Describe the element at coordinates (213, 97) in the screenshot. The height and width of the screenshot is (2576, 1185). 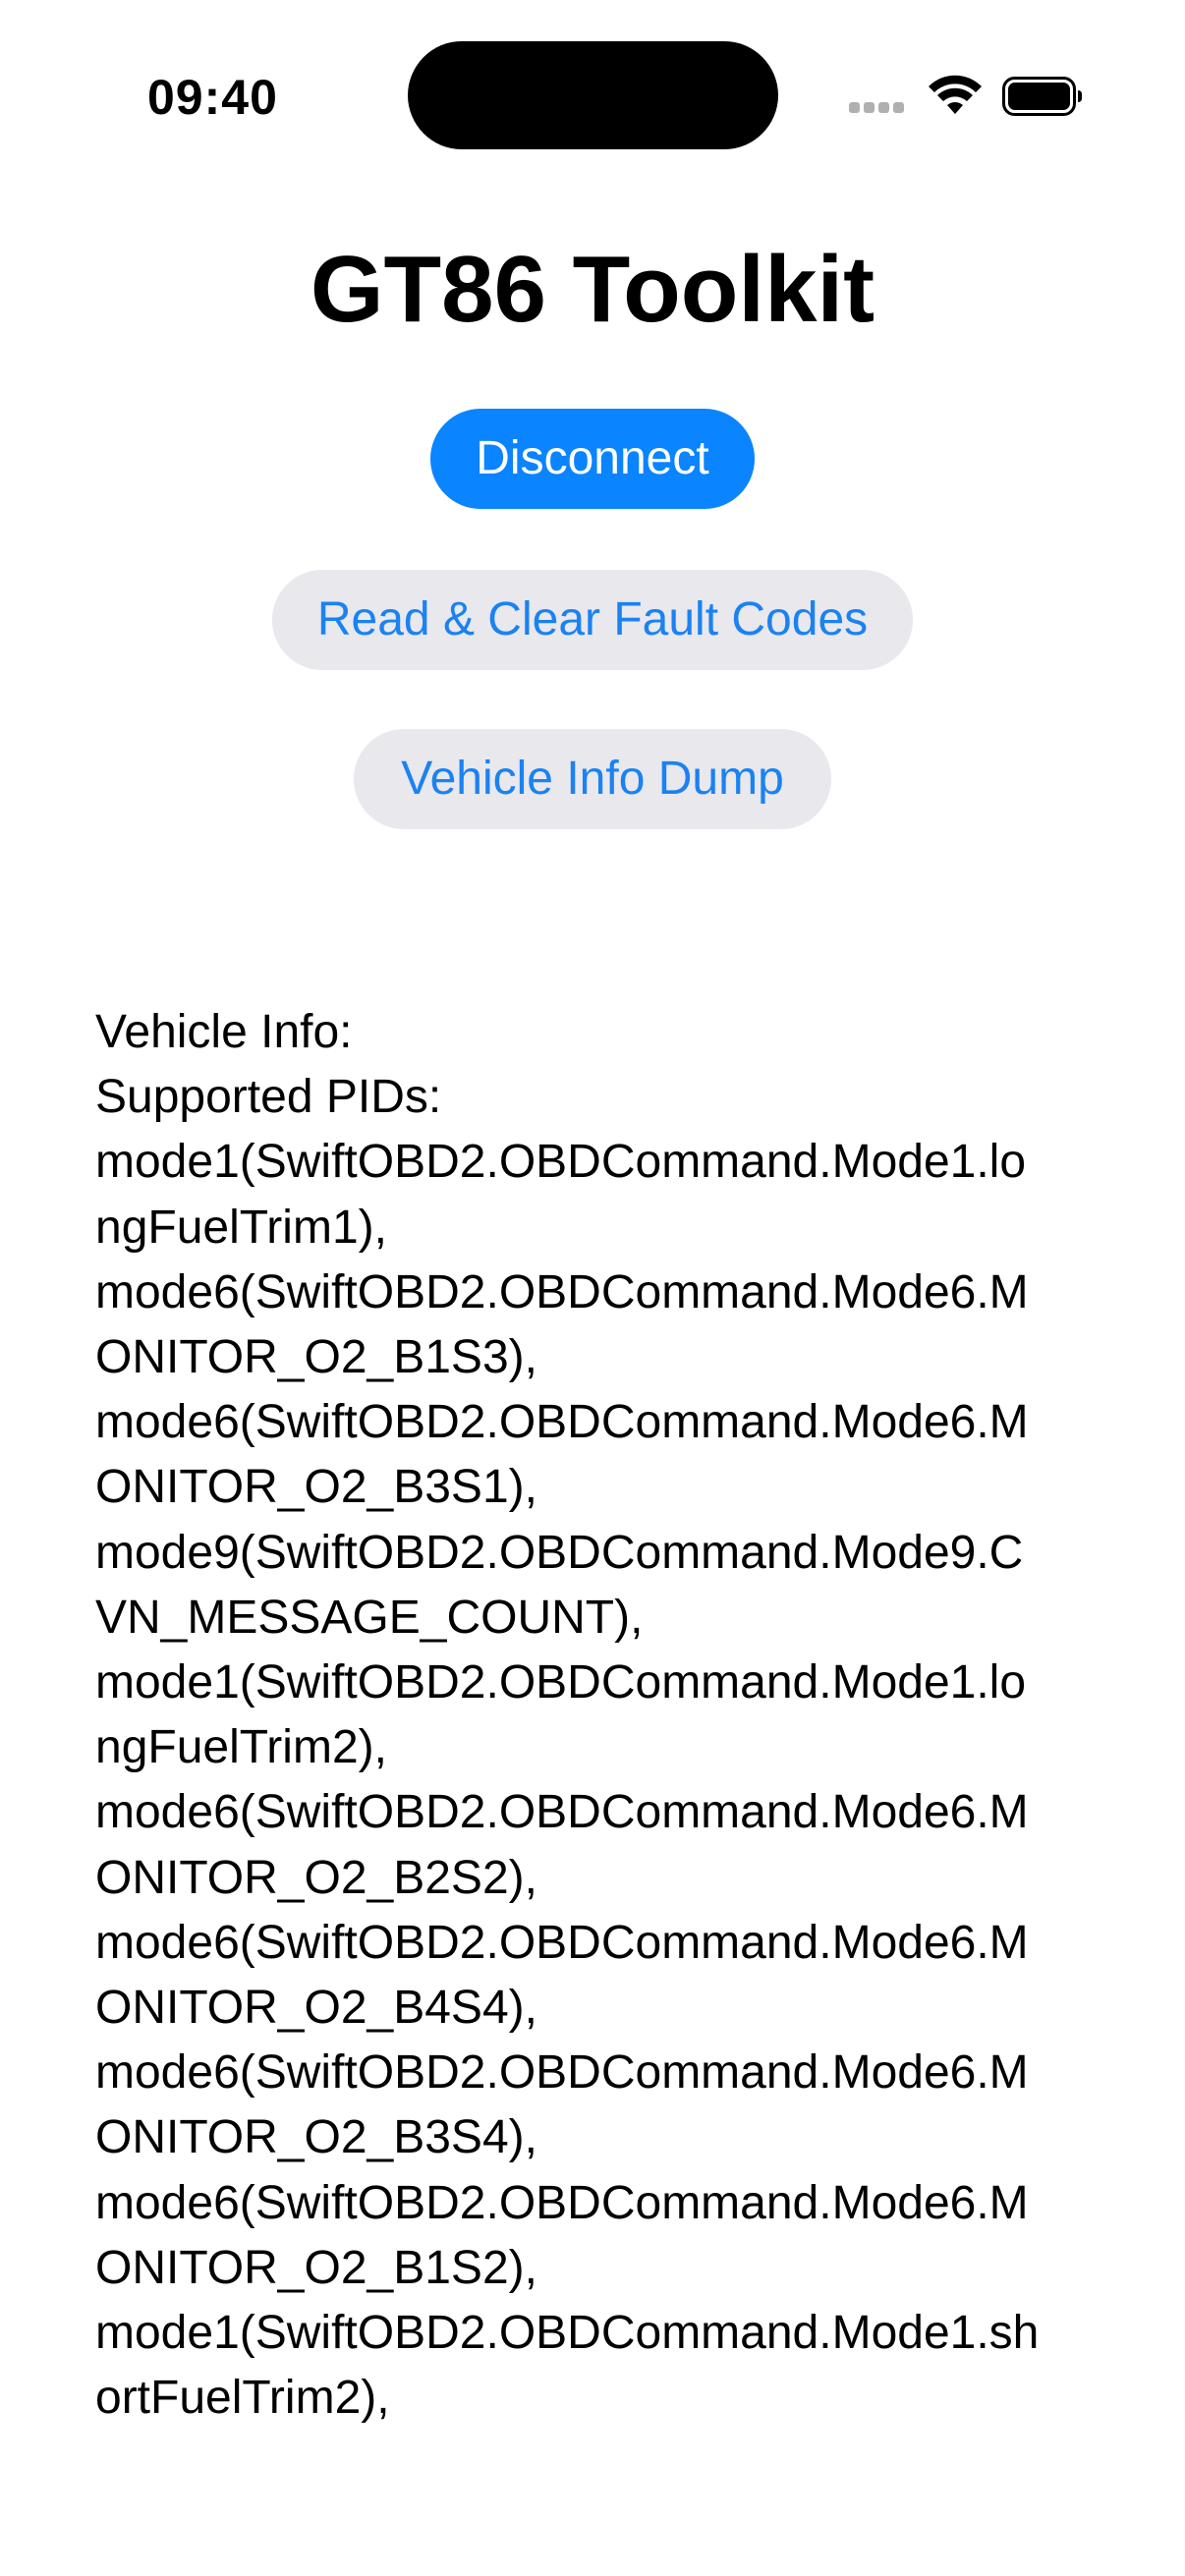
I see `status-time: 09:40` at that location.